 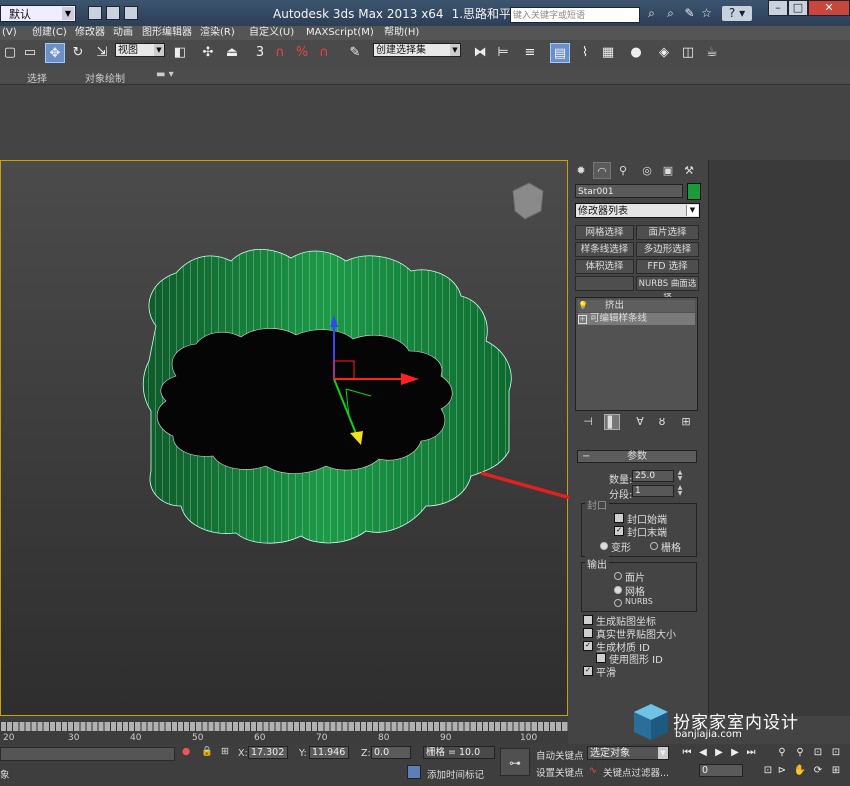 I want to click on named-selection-dropdown: 创建选择集 ▼, so click(x=417, y=50).